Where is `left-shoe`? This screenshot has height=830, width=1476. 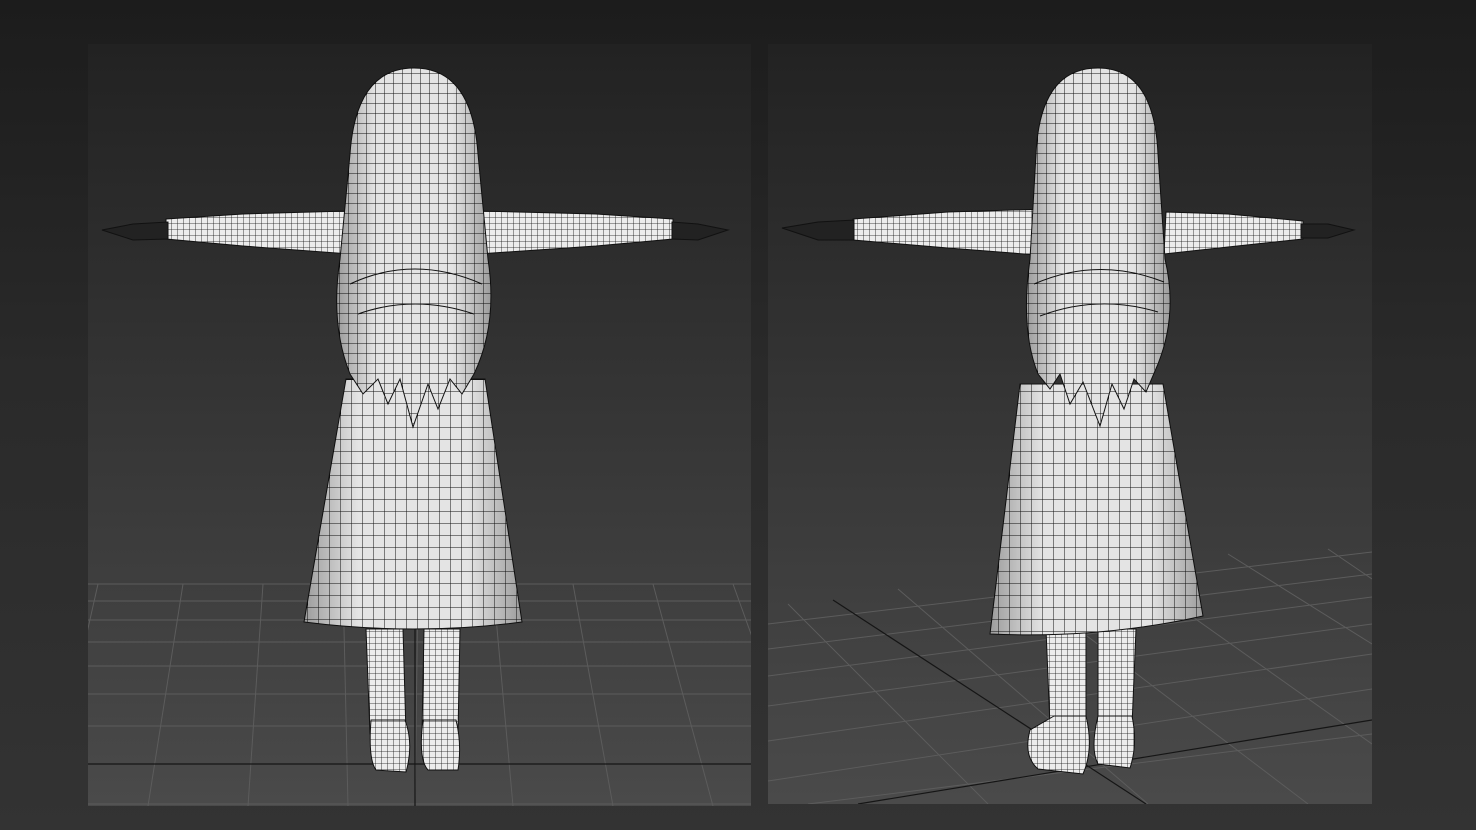 left-shoe is located at coordinates (390, 746).